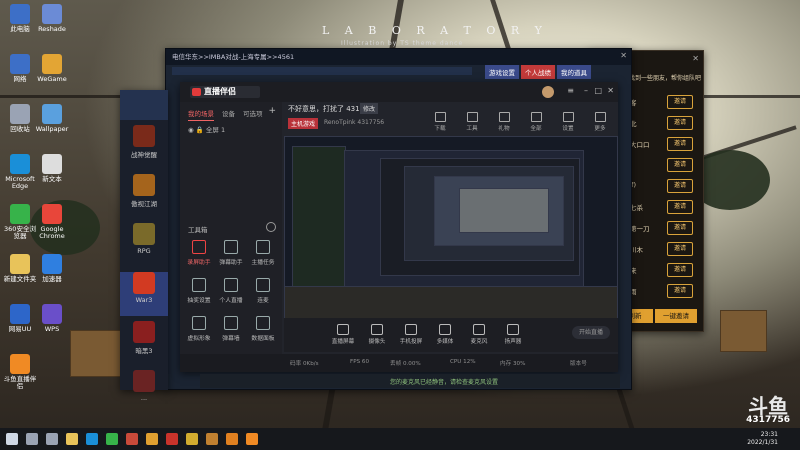  I want to click on header-action: 工具, so click(472, 122).